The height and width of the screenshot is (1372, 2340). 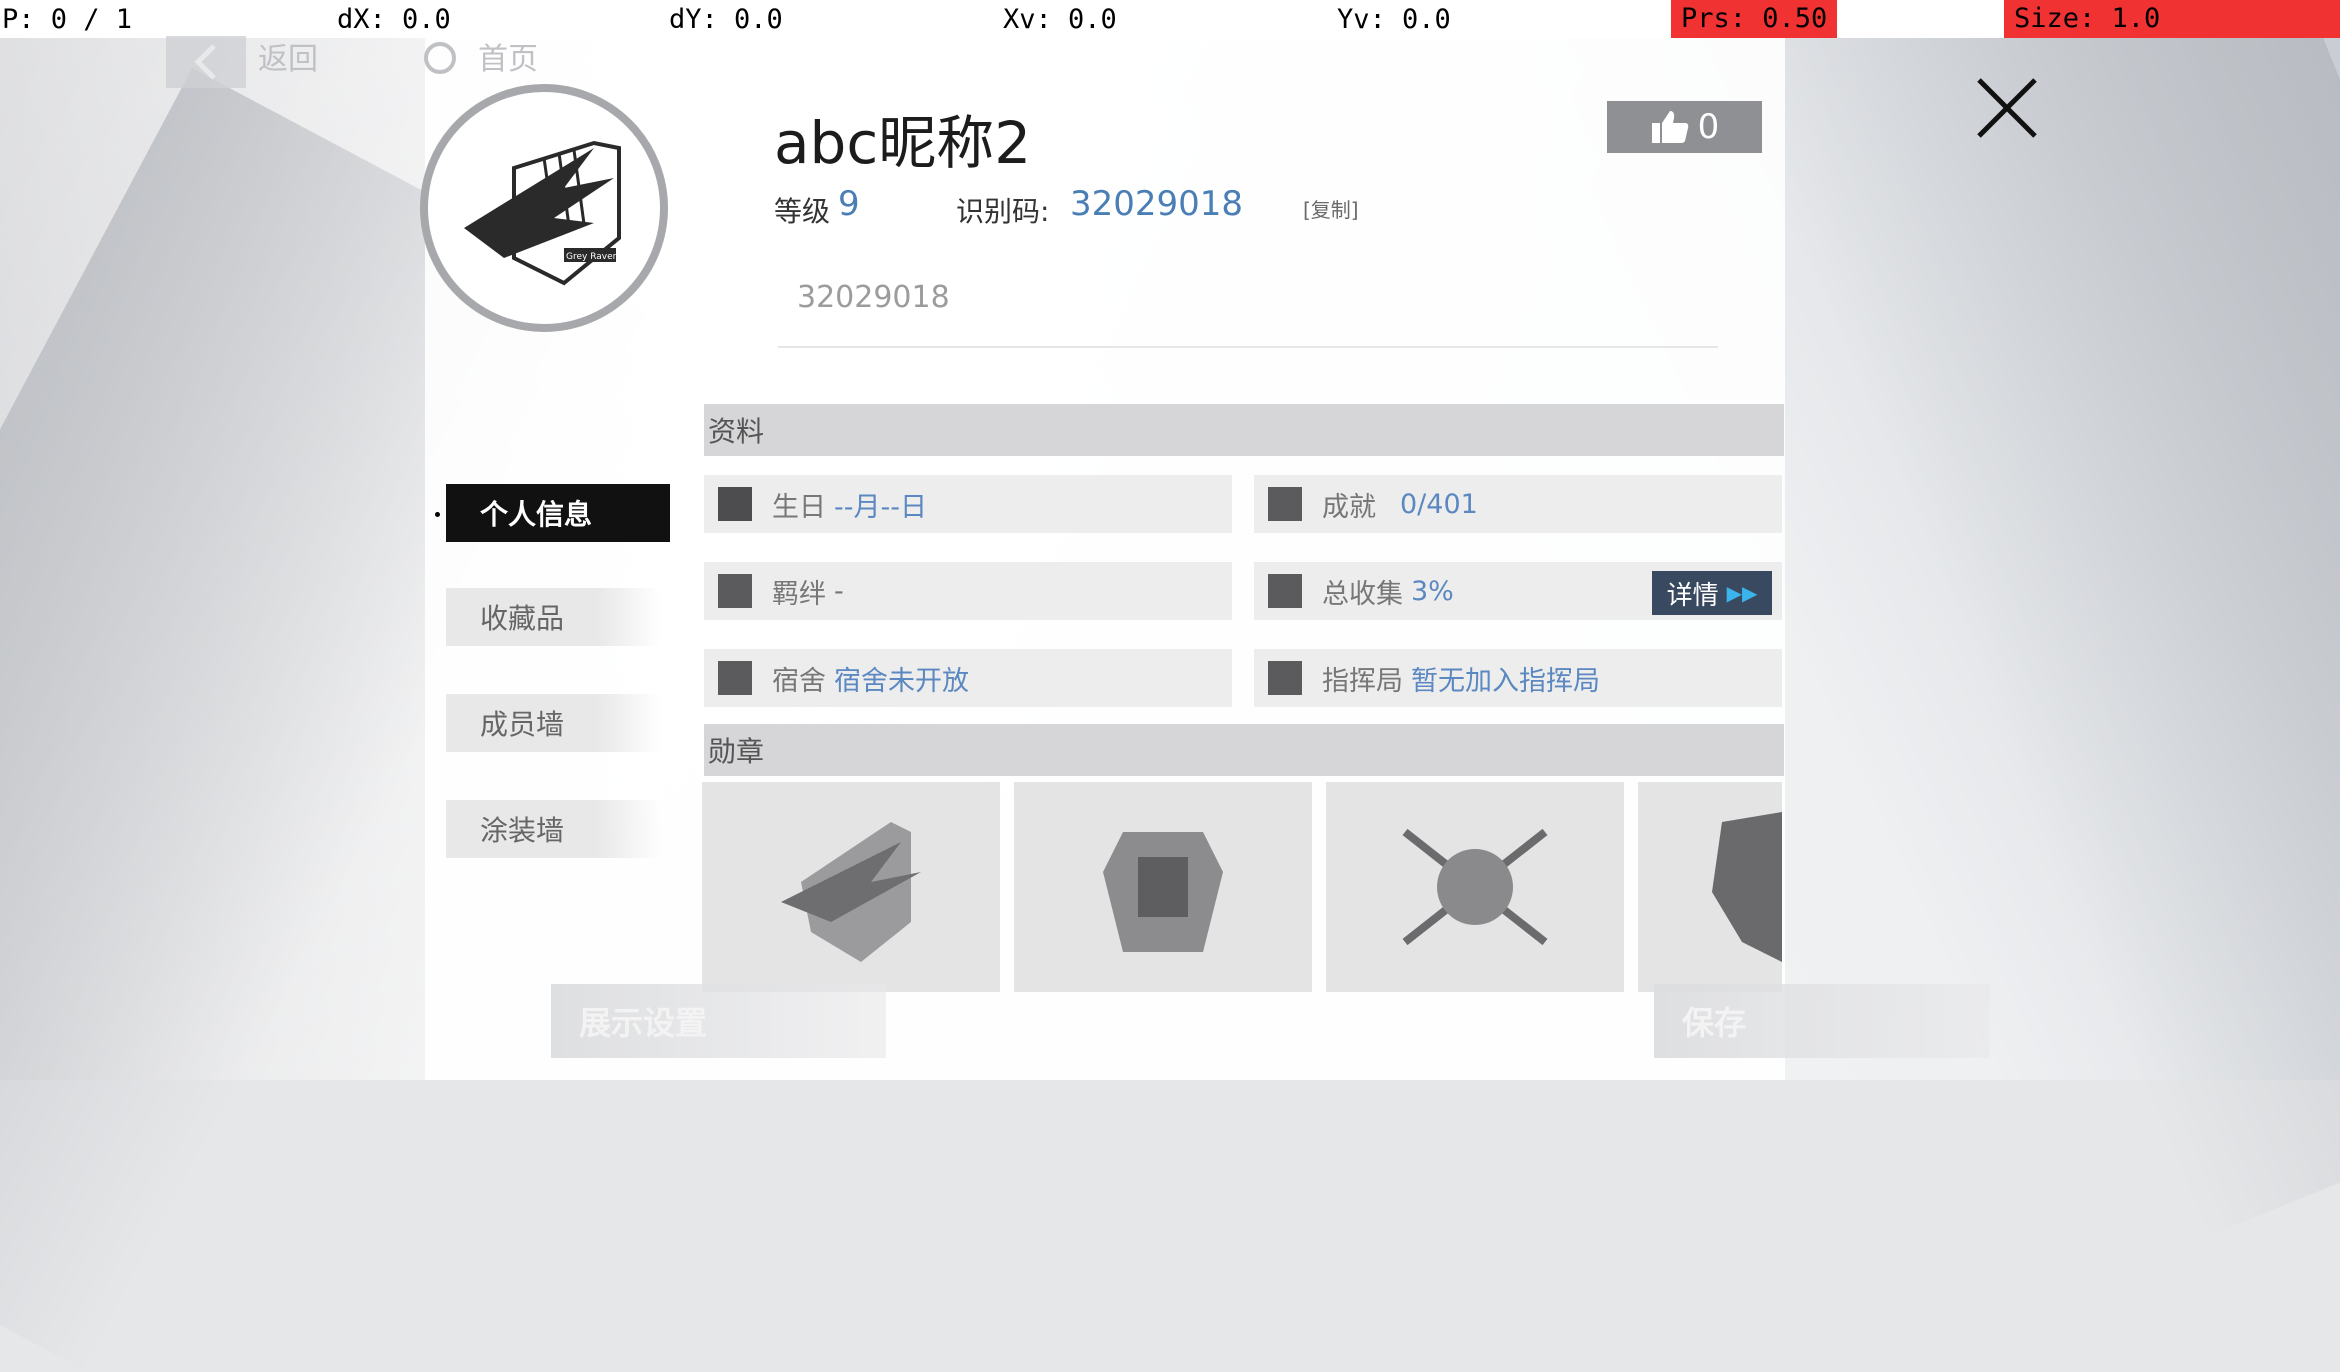 I want to click on grey-ravens-emblem-icon: Grey Ravens, so click(x=543, y=213).